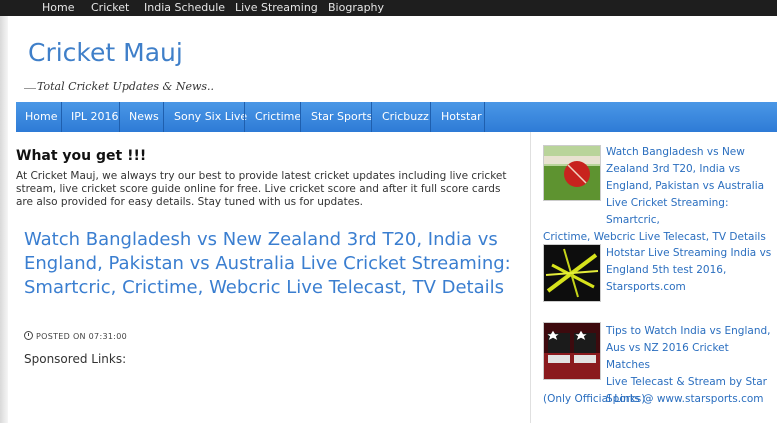 The width and height of the screenshot is (777, 423). I want to click on topnav-cricket: Cricket, so click(110, 8).